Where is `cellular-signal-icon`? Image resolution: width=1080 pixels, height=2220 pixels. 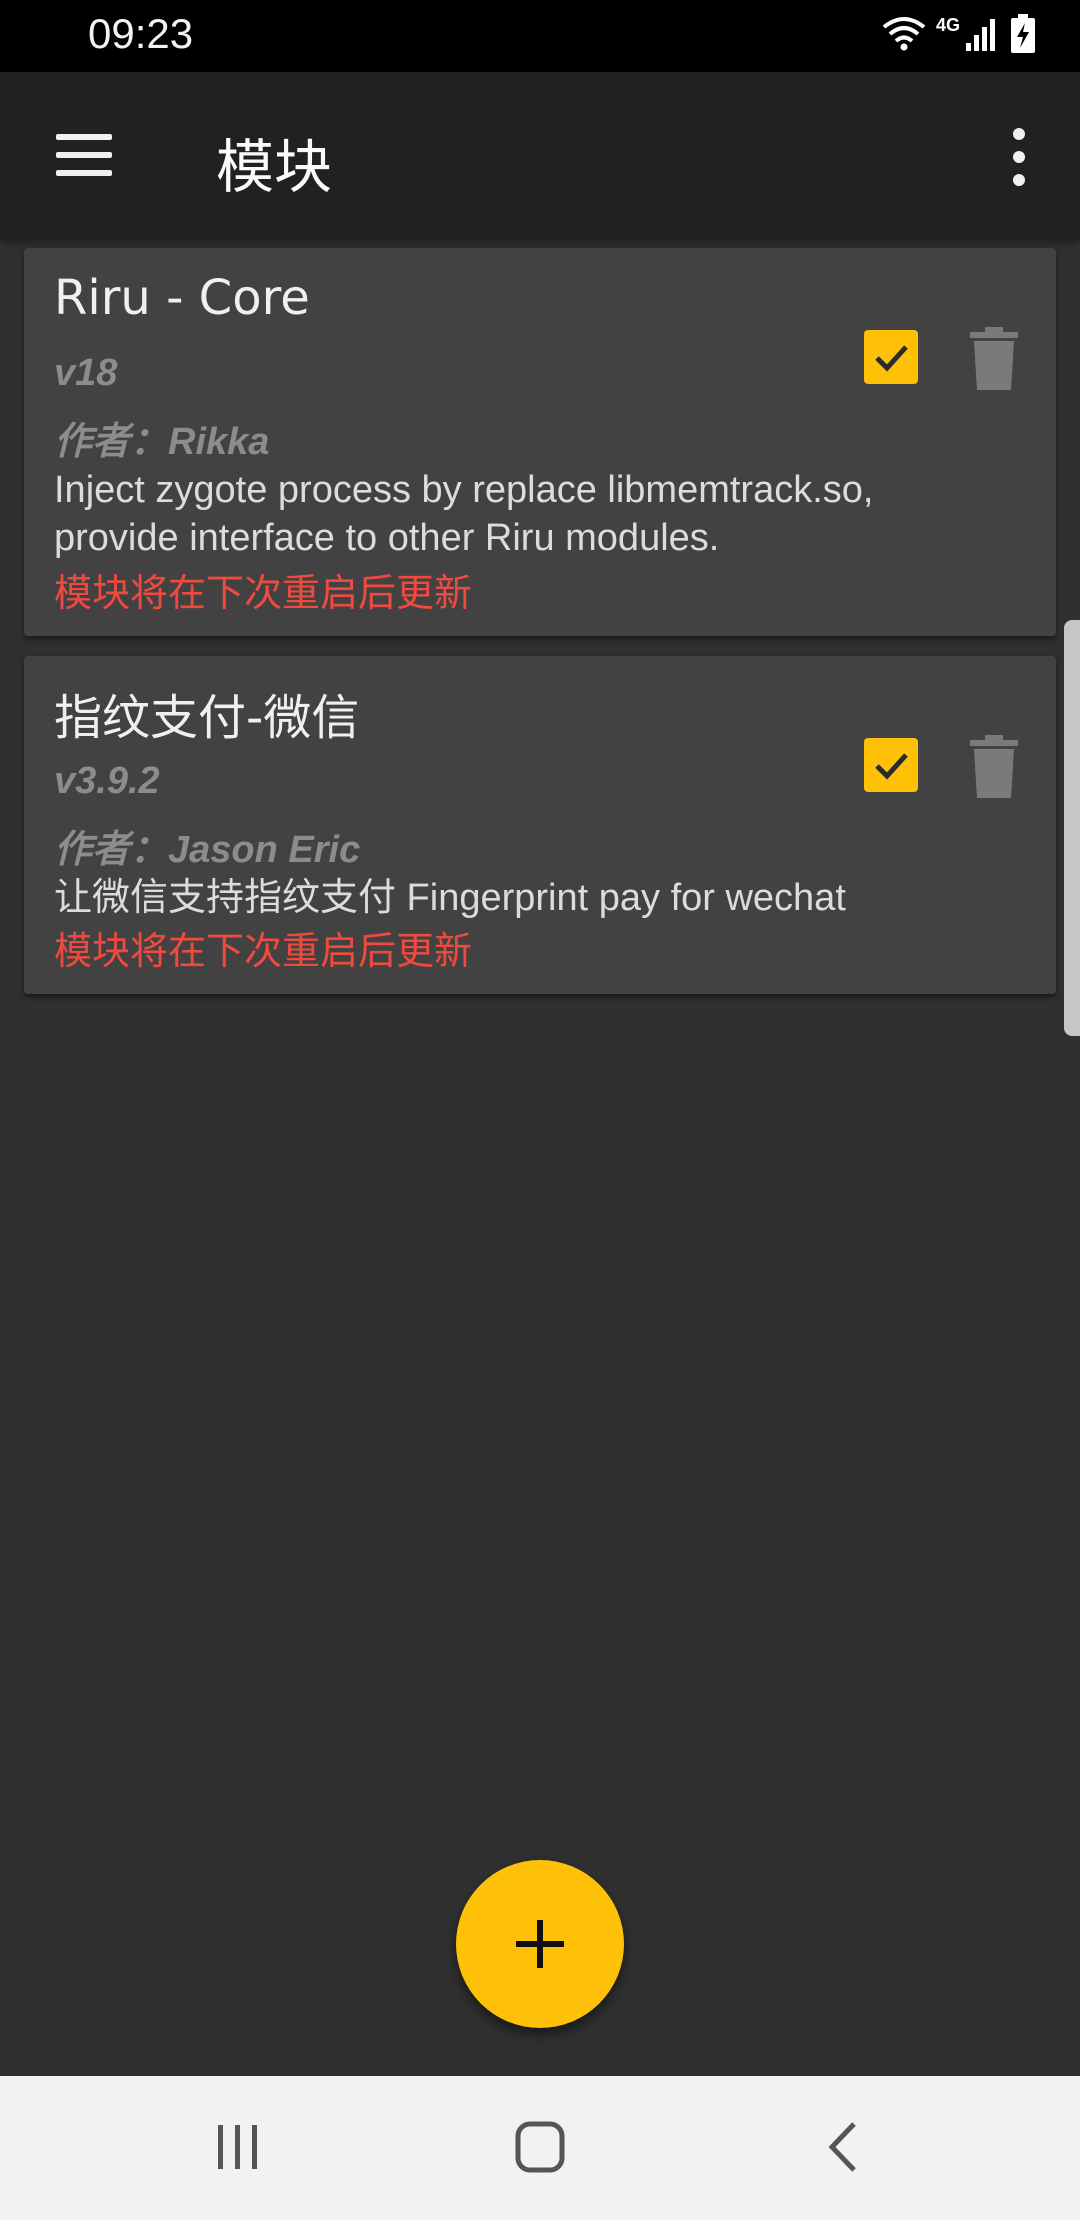 cellular-signal-icon is located at coordinates (980, 35).